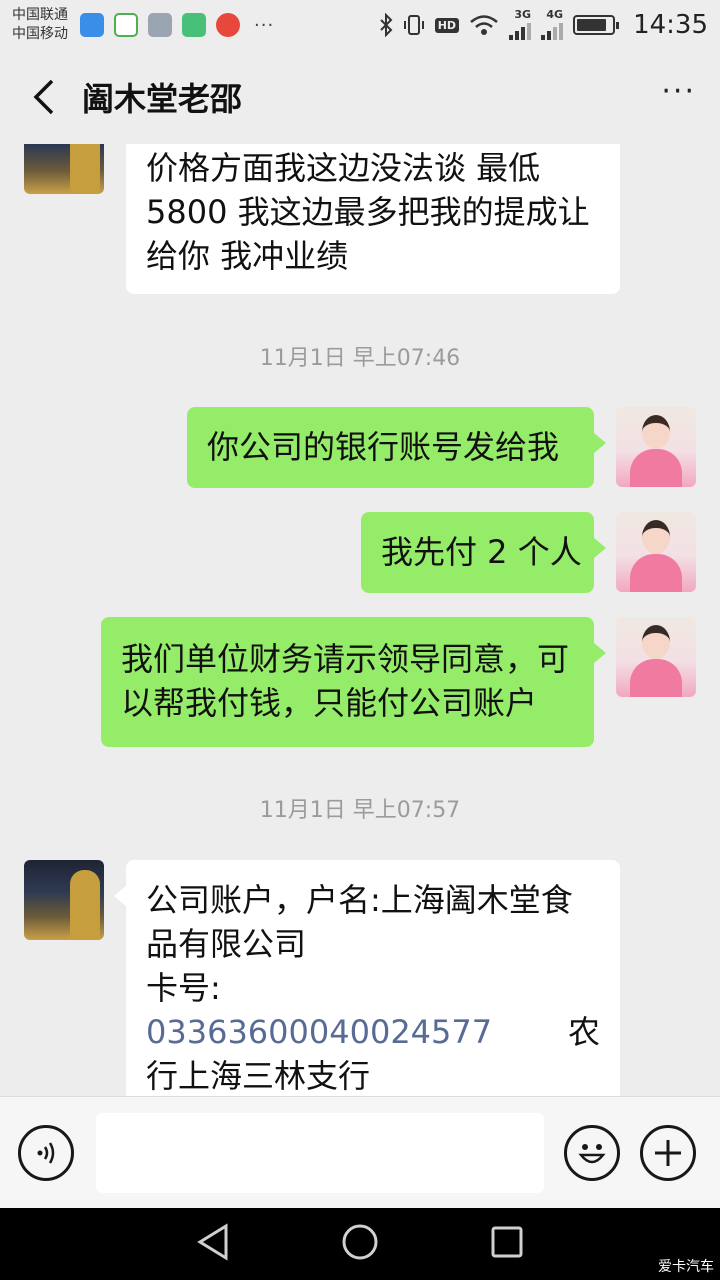 The width and height of the screenshot is (720, 1280). I want to click on wifi-icon, so click(484, 25).